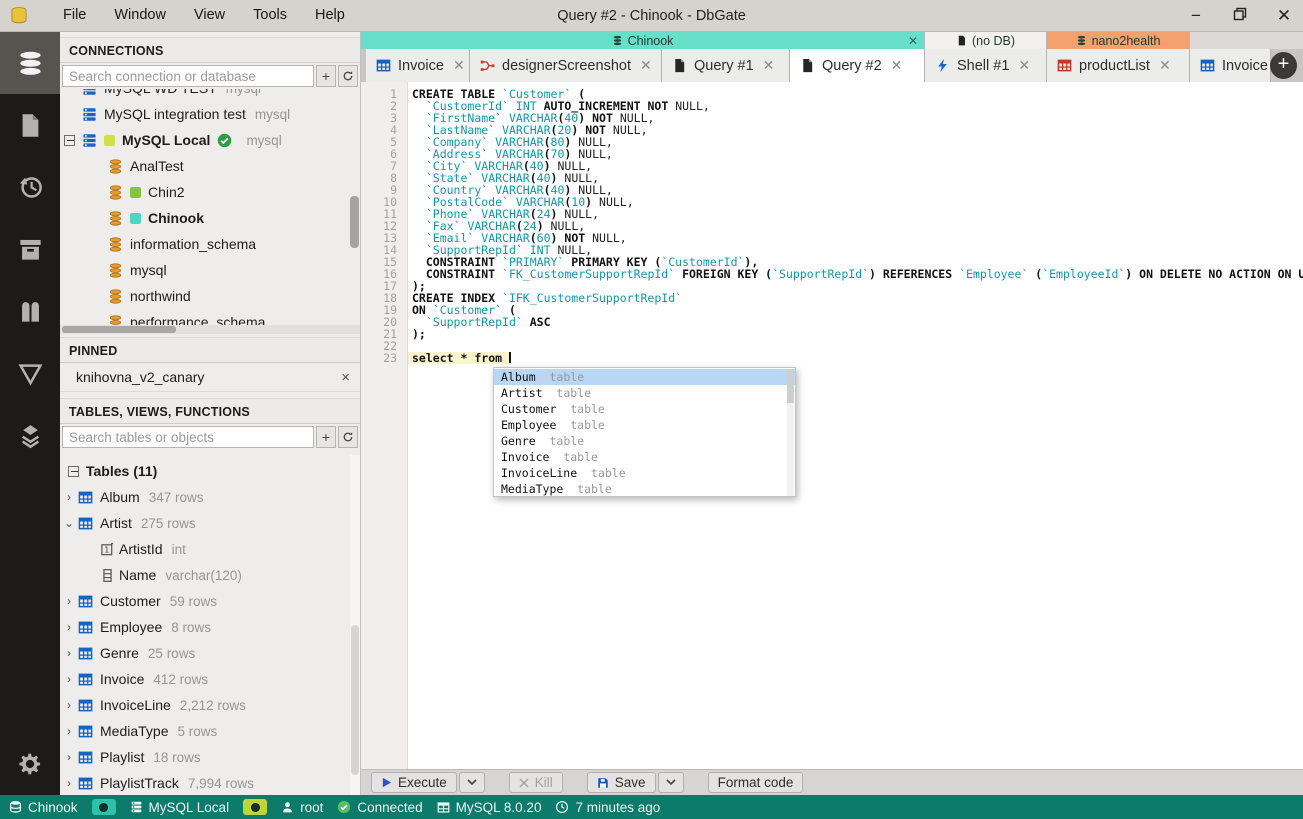  What do you see at coordinates (1118, 40) in the screenshot?
I see `tab-group-nano2health: nano2health` at bounding box center [1118, 40].